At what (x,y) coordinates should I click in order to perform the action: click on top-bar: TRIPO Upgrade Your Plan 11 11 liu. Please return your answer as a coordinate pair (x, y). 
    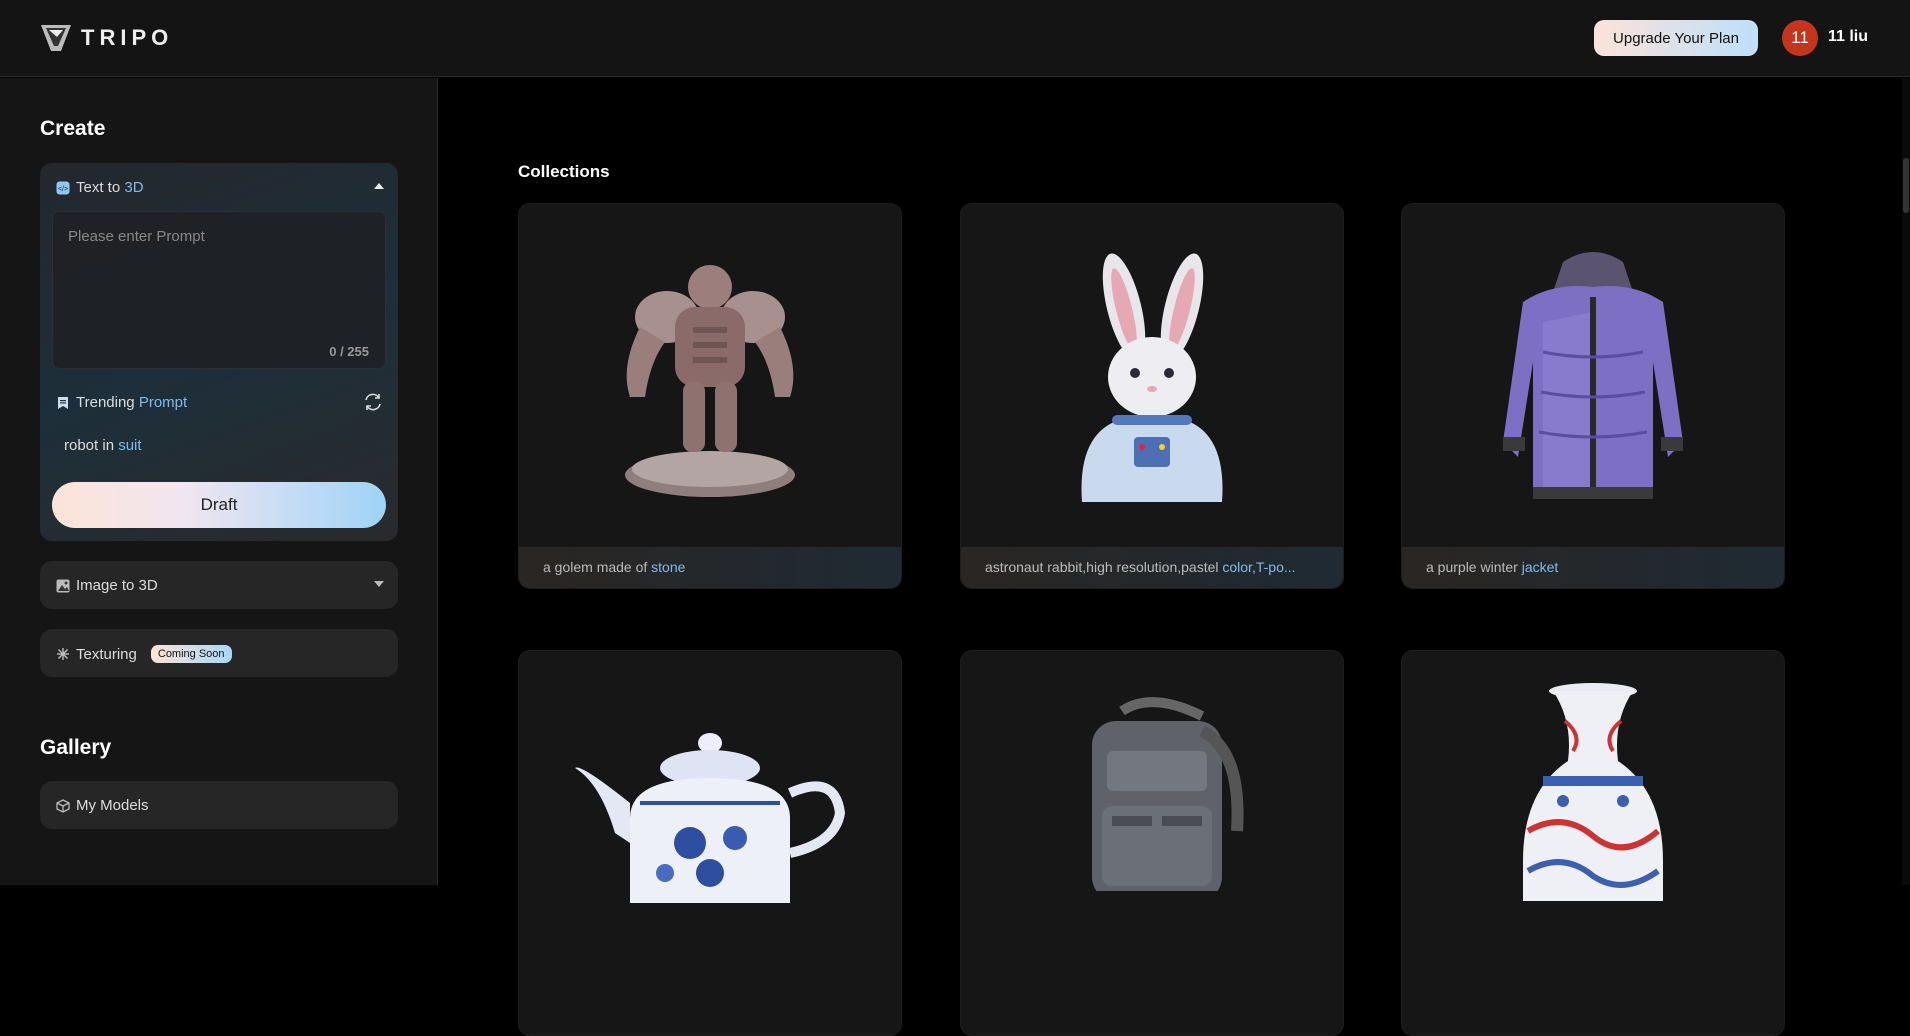
    Looking at the image, I should click on (955, 38).